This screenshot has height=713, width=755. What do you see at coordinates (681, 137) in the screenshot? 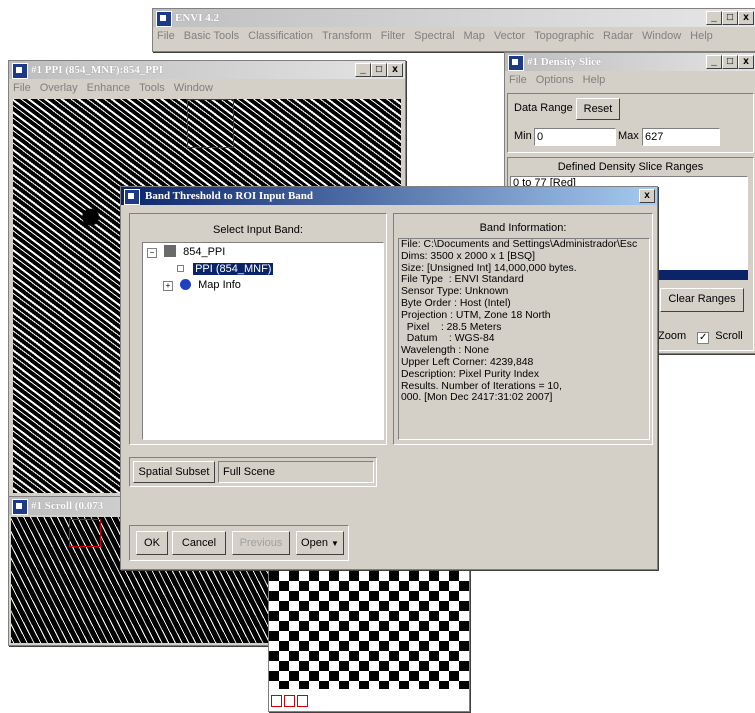
I see `max-input: 627` at bounding box center [681, 137].